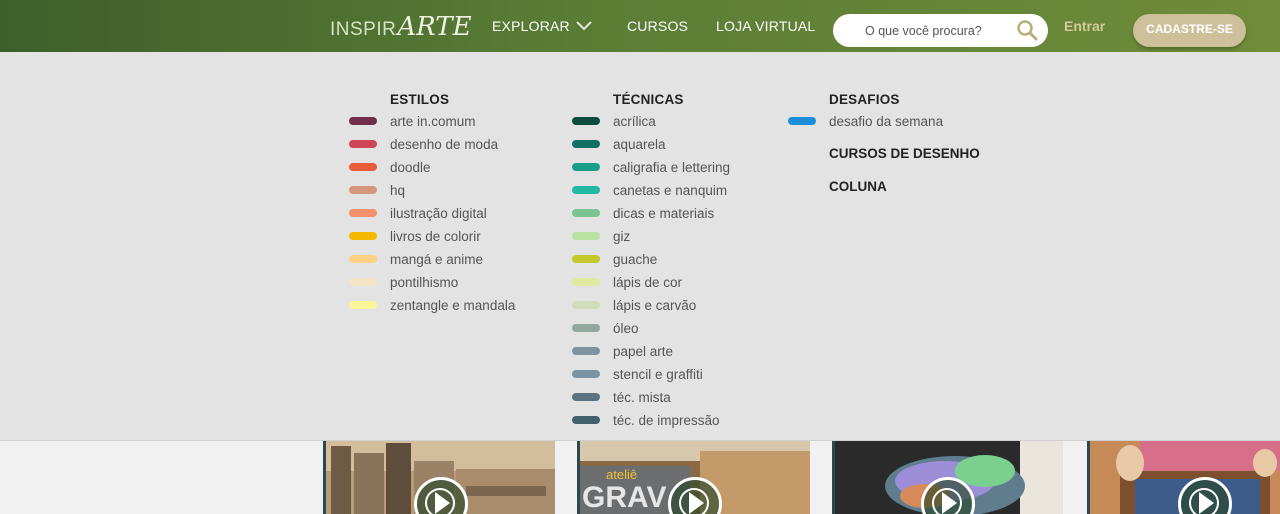 Image resolution: width=1280 pixels, height=514 pixels. Describe the element at coordinates (642, 397) in the screenshot. I see `menu-item-label: téc. mista` at that location.